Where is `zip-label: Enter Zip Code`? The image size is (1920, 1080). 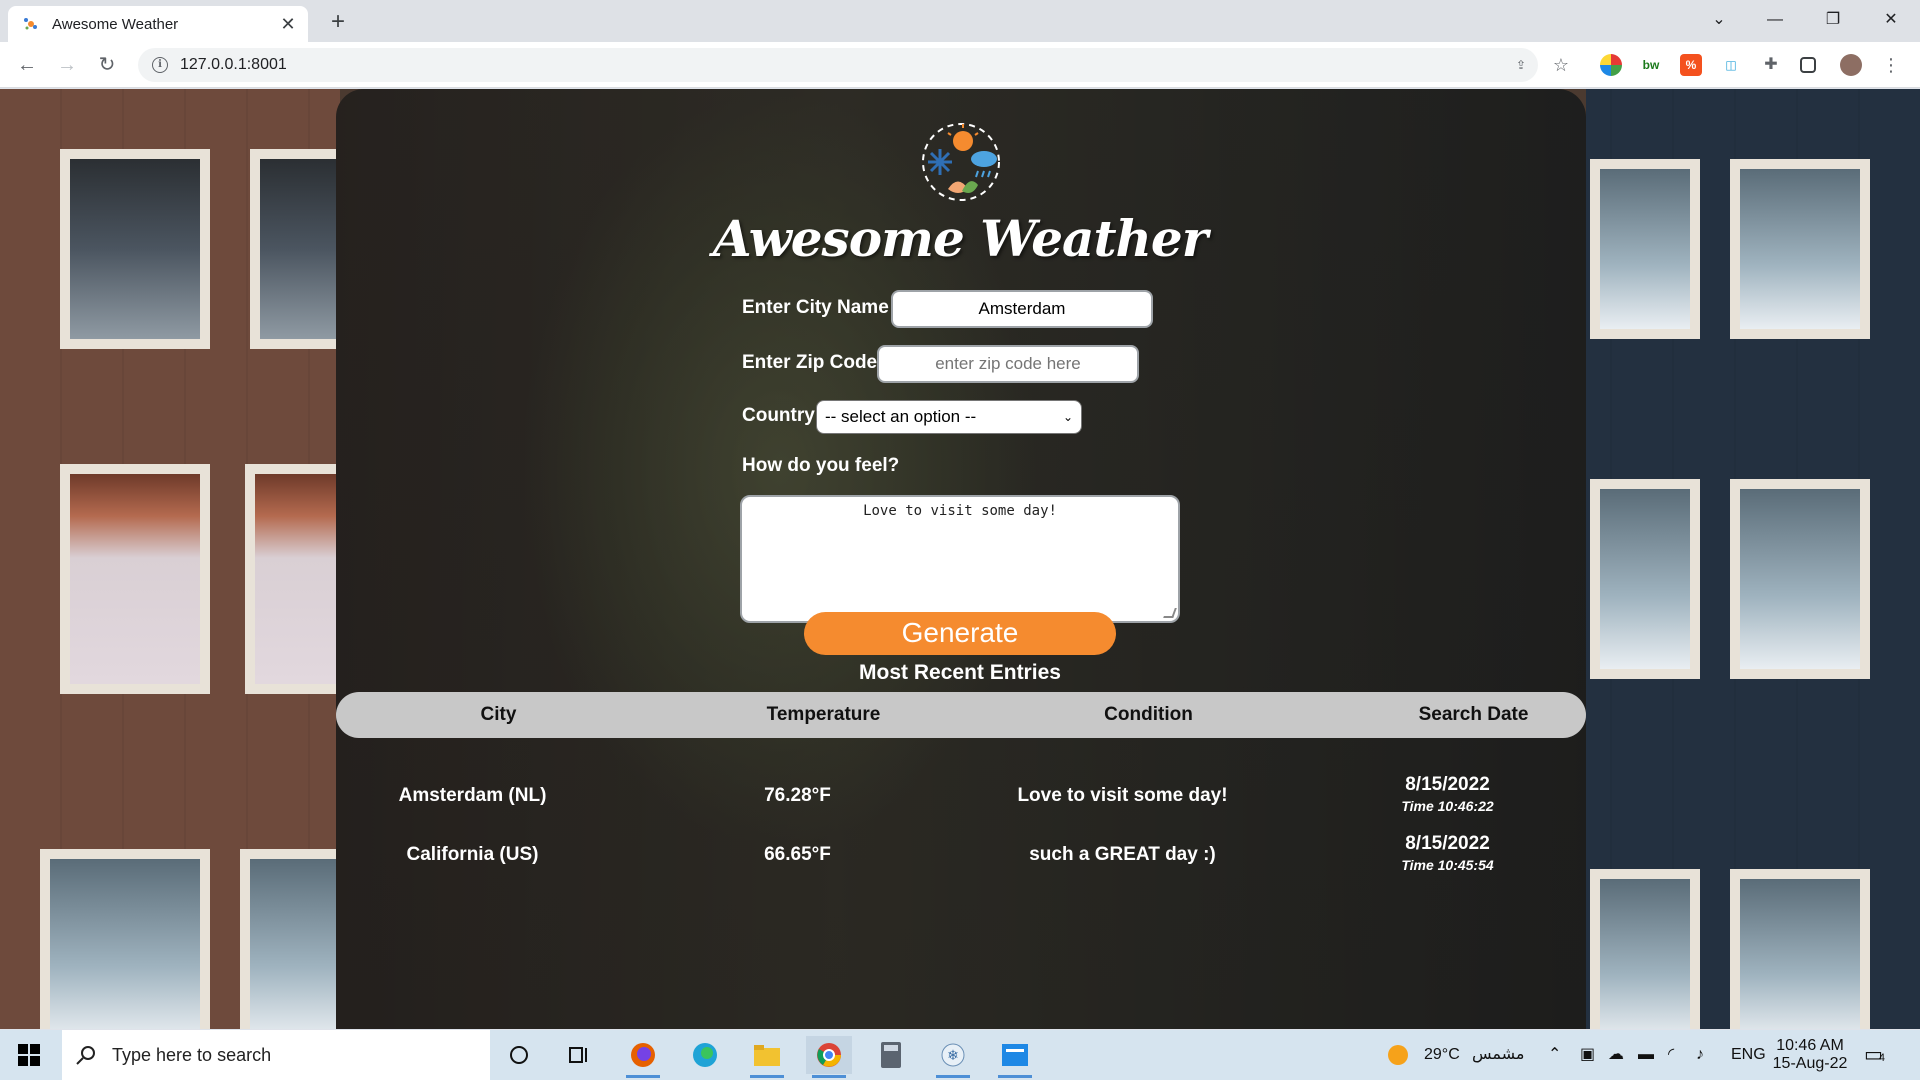 zip-label: Enter Zip Code is located at coordinates (810, 362).